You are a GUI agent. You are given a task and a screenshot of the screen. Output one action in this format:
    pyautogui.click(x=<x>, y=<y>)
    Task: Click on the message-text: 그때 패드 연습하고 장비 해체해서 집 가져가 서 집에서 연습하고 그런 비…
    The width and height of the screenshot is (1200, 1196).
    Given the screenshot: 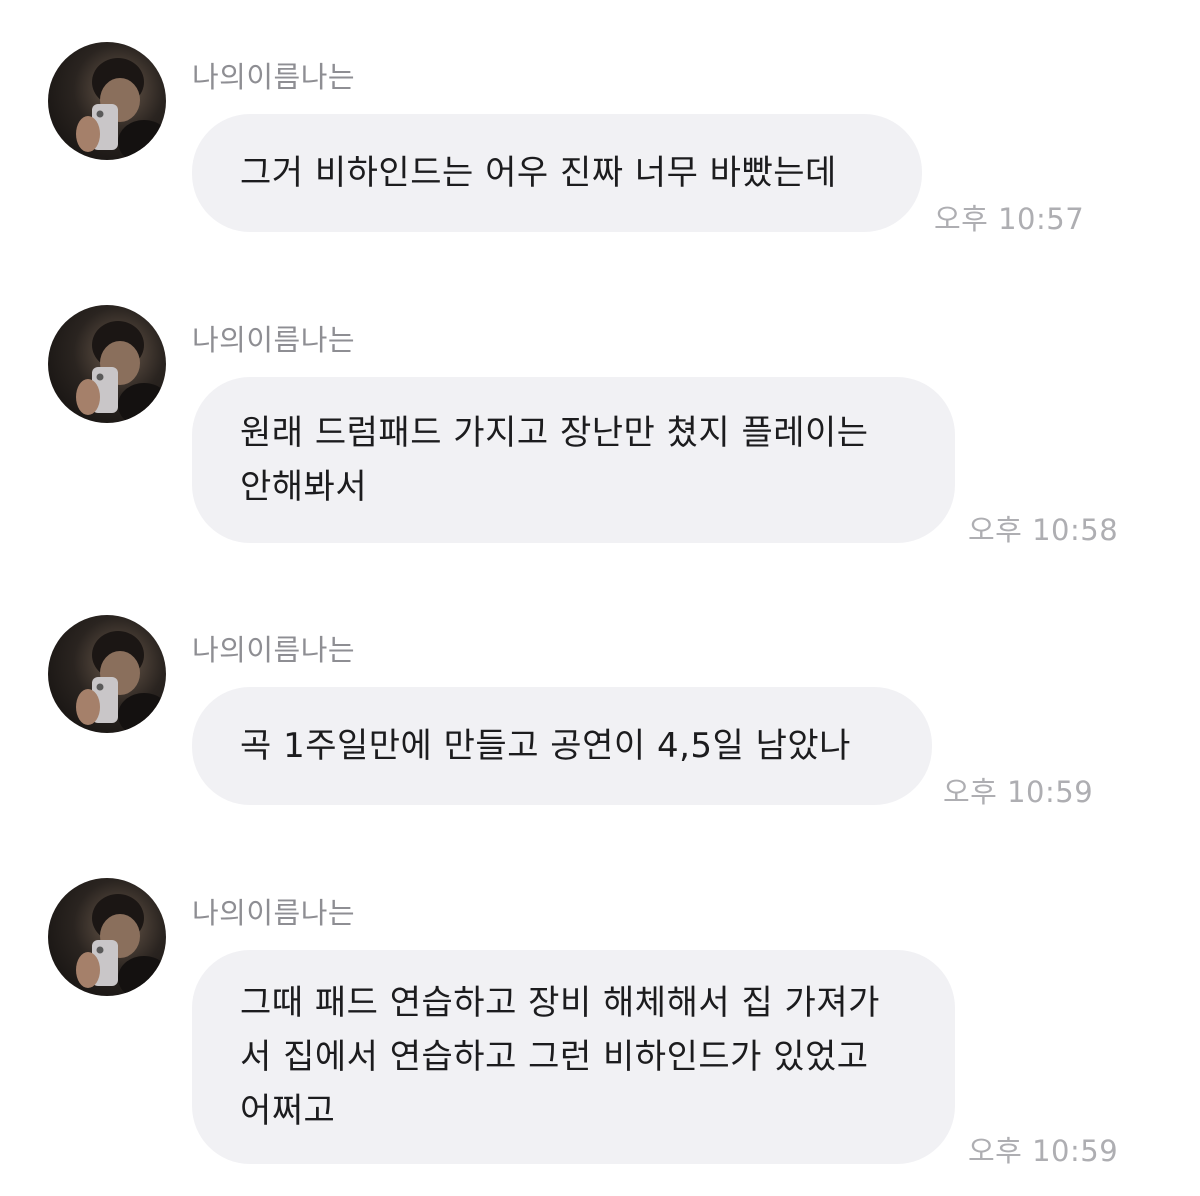 What is the action you would take?
    pyautogui.click(x=560, y=1057)
    